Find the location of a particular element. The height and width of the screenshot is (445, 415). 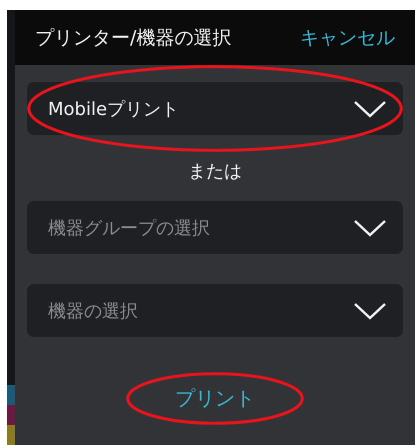

dropdown-placeholder: 機器の選択 is located at coordinates (93, 311).